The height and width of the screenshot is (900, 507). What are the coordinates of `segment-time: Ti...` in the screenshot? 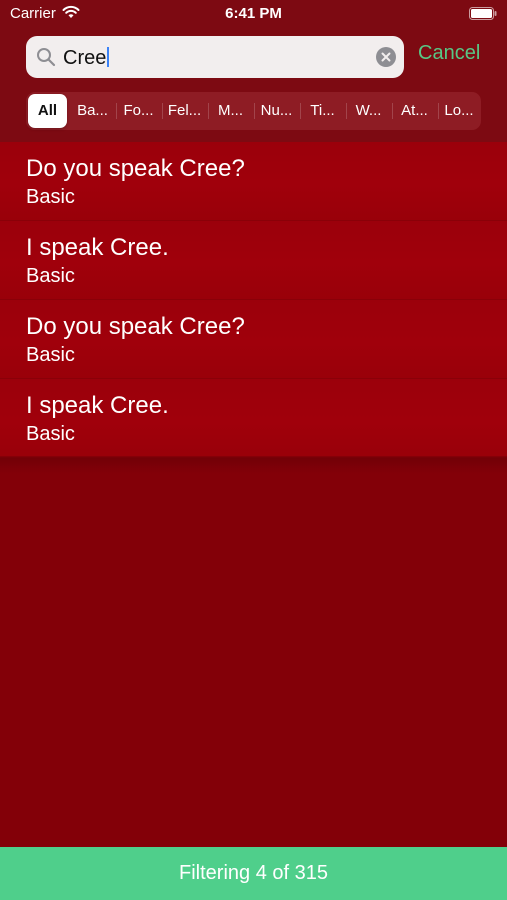 It's located at (322, 111).